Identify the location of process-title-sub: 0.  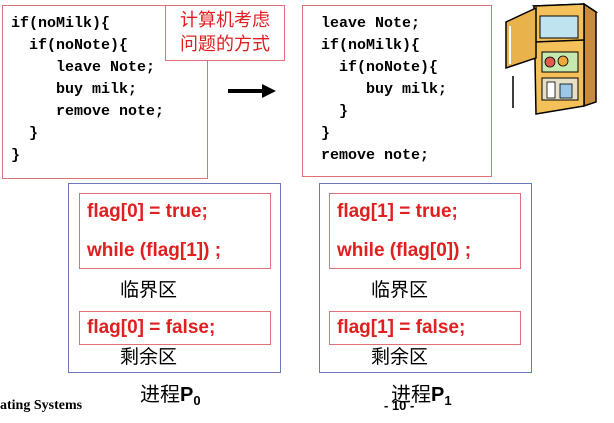
(197, 400).